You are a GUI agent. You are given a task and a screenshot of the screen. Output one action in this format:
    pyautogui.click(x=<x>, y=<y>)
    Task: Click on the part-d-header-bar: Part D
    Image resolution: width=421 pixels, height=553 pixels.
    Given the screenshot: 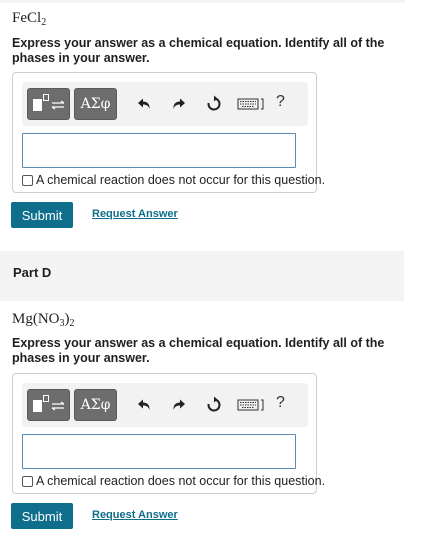 What is the action you would take?
    pyautogui.click(x=202, y=276)
    